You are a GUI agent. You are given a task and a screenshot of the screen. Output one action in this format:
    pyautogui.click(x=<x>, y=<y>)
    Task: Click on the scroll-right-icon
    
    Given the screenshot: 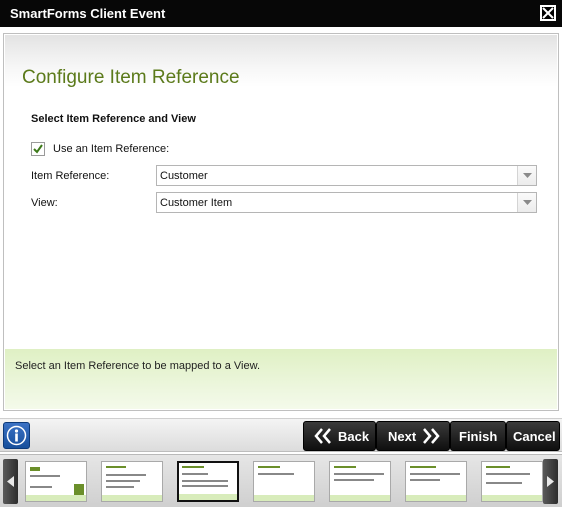 What is the action you would take?
    pyautogui.click(x=550, y=481)
    